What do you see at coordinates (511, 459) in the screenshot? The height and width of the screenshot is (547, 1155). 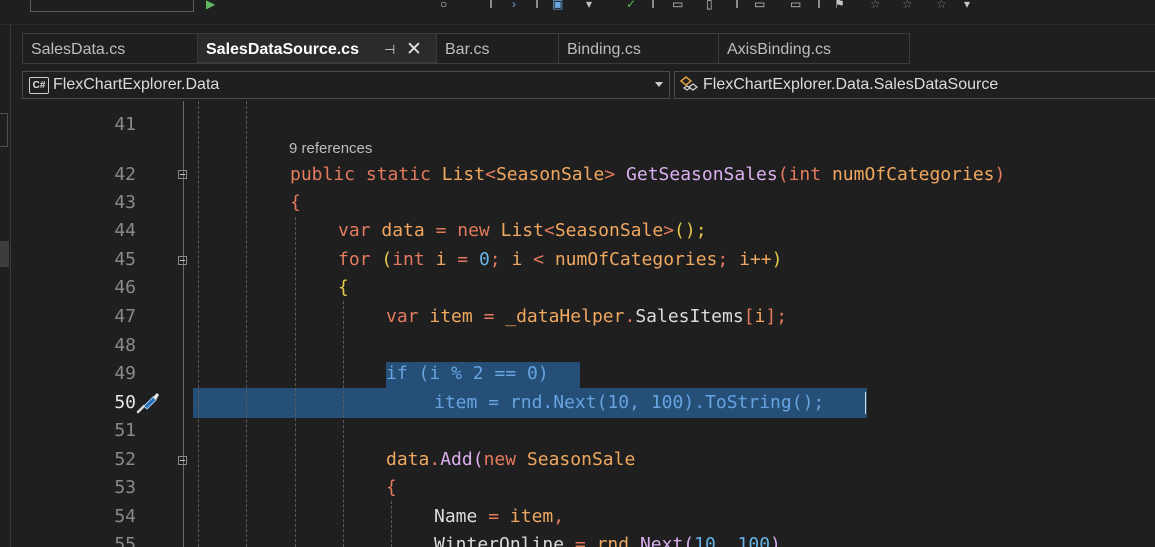 I see `code-text: data.Add(new SeasonSale` at bounding box center [511, 459].